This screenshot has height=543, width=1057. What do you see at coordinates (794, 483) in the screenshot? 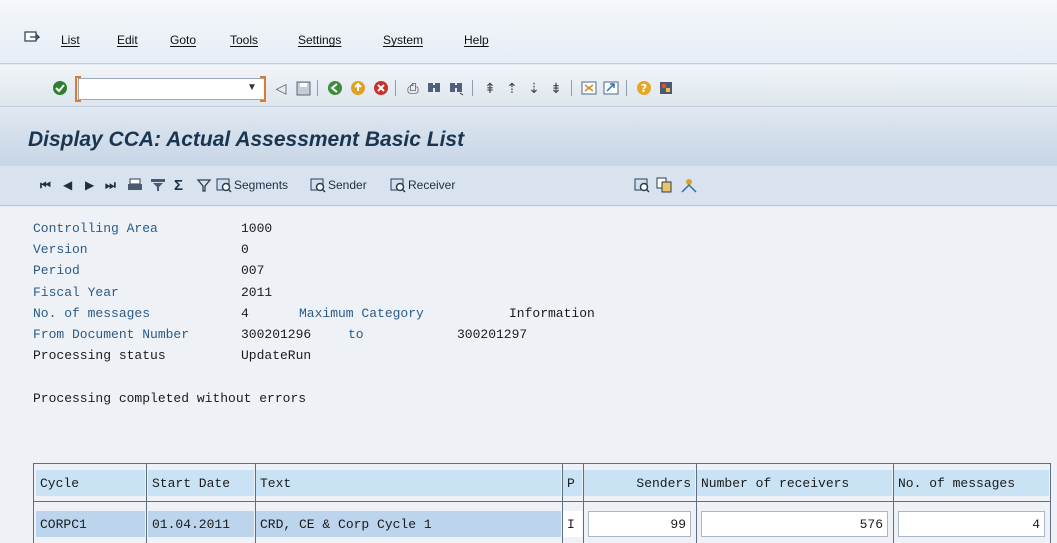
I see `column-header-receivers: Number of receivers` at bounding box center [794, 483].